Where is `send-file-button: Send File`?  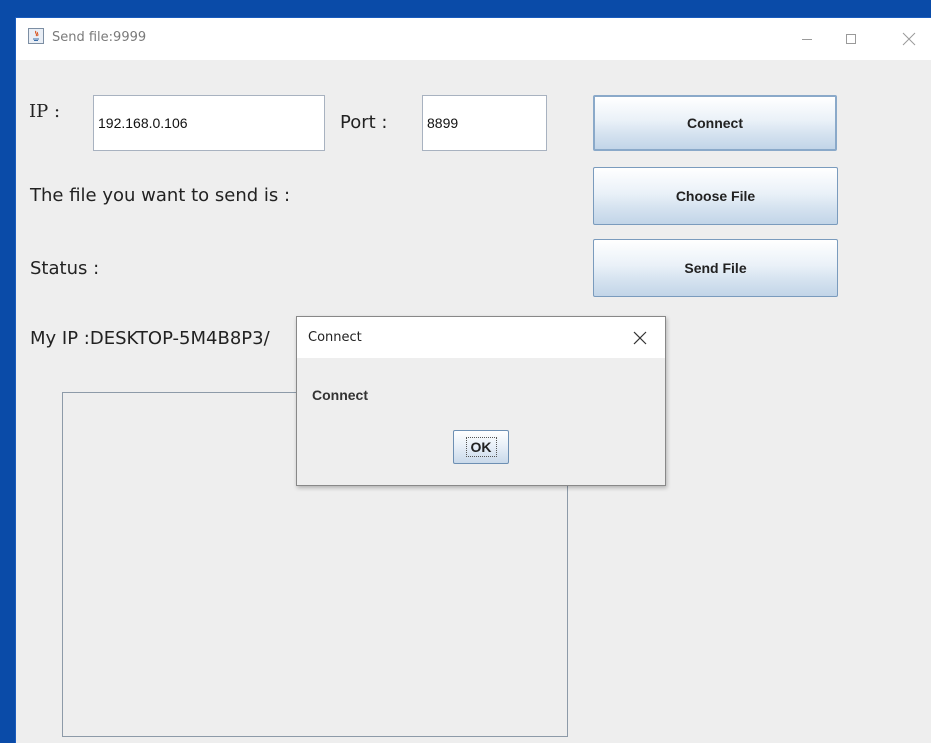 send-file-button: Send File is located at coordinates (715, 268).